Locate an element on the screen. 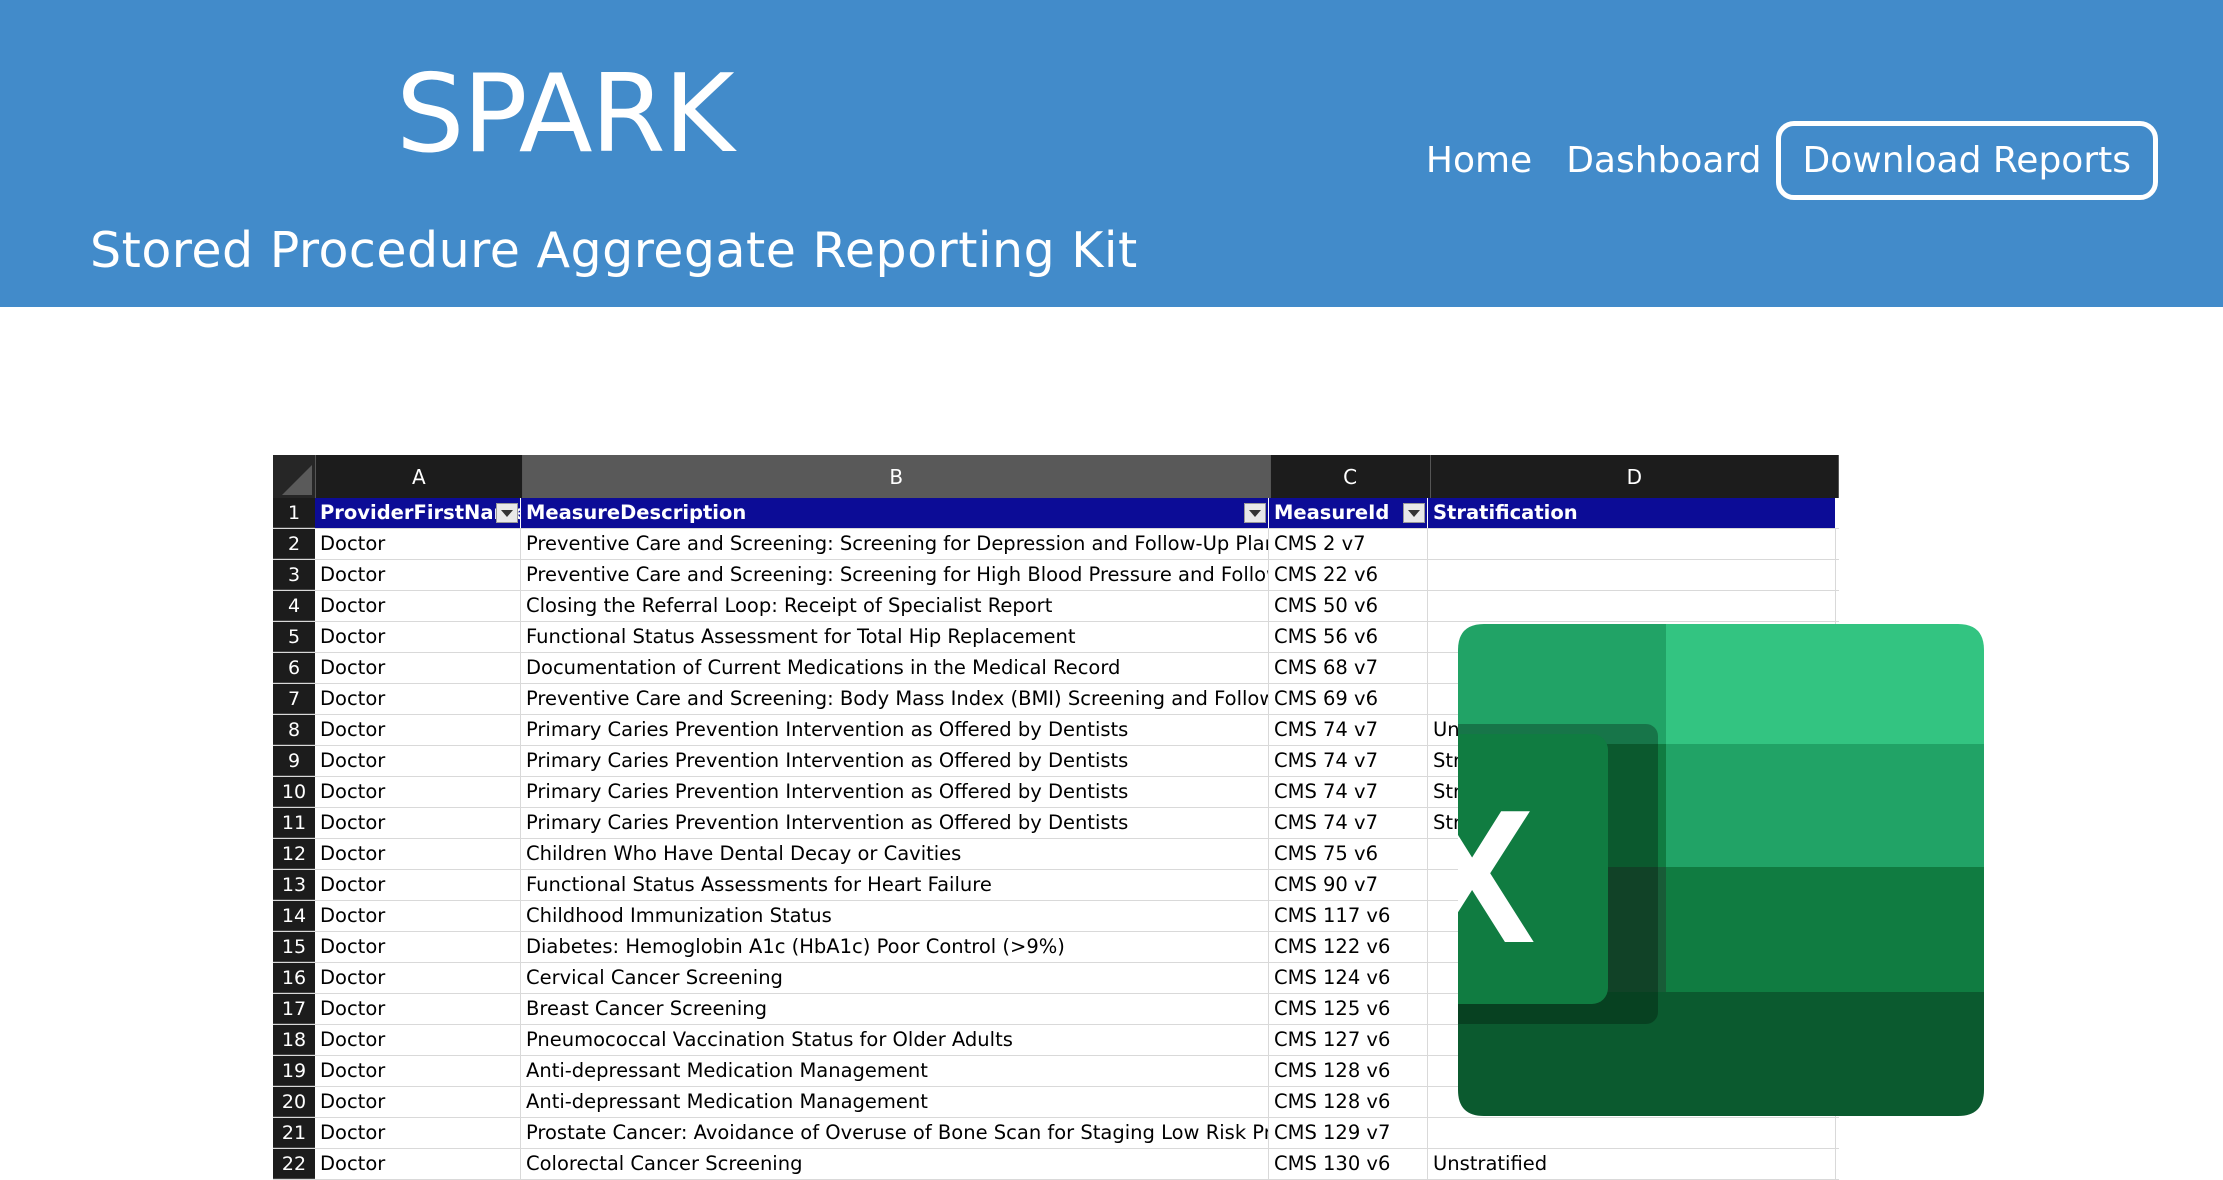 The width and height of the screenshot is (2223, 1180). row-number: 1 is located at coordinates (294, 513).